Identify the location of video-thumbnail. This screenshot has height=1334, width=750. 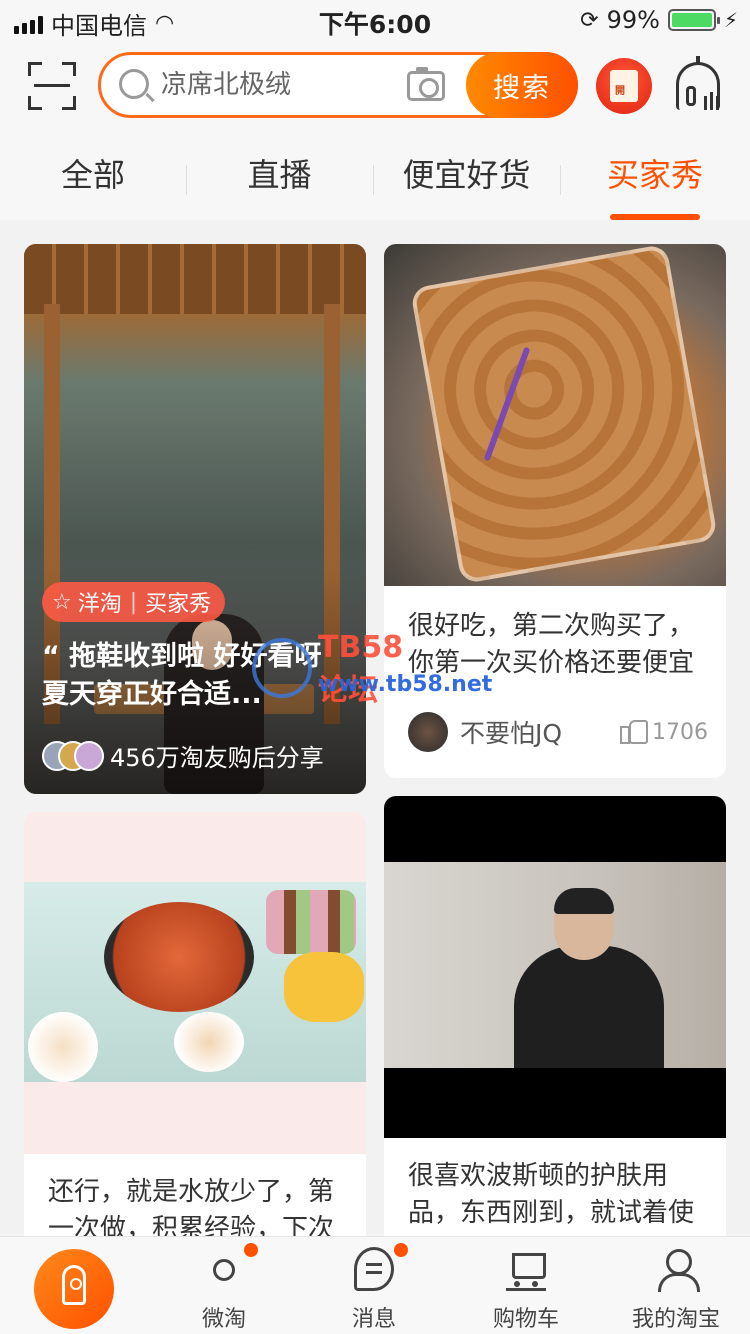
(555, 967).